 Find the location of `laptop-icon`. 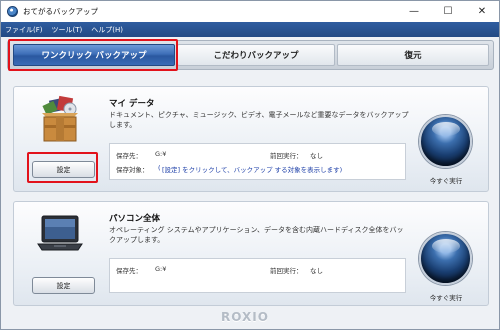

laptop-icon is located at coordinates (60, 233).